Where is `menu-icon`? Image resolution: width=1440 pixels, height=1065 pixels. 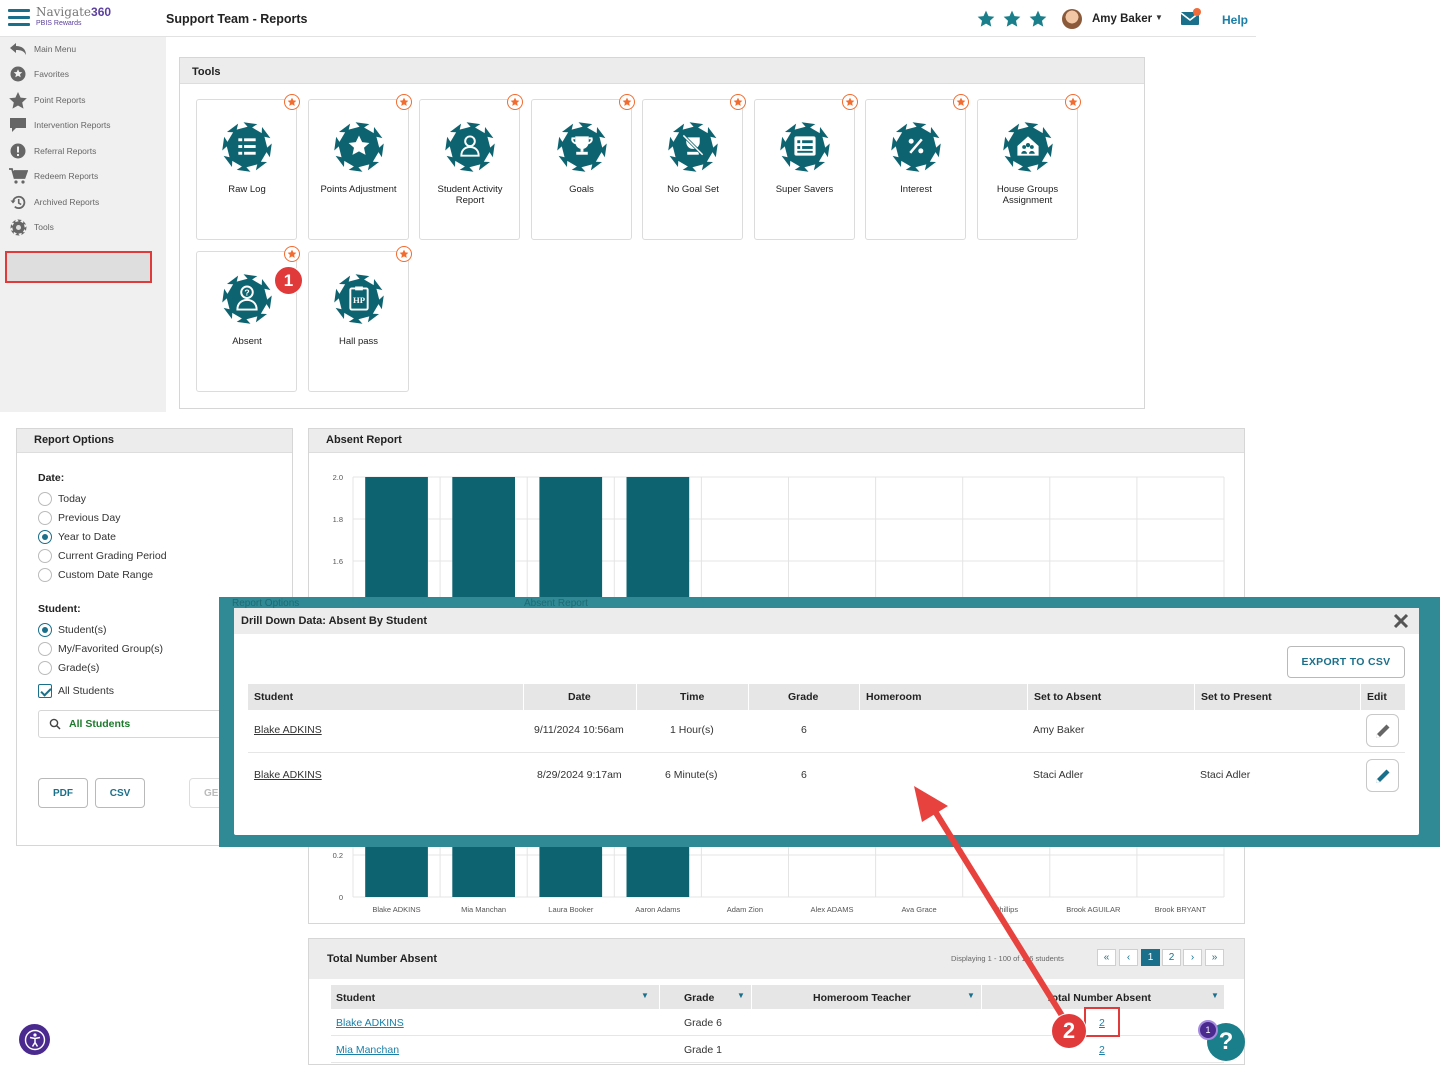 menu-icon is located at coordinates (19, 18).